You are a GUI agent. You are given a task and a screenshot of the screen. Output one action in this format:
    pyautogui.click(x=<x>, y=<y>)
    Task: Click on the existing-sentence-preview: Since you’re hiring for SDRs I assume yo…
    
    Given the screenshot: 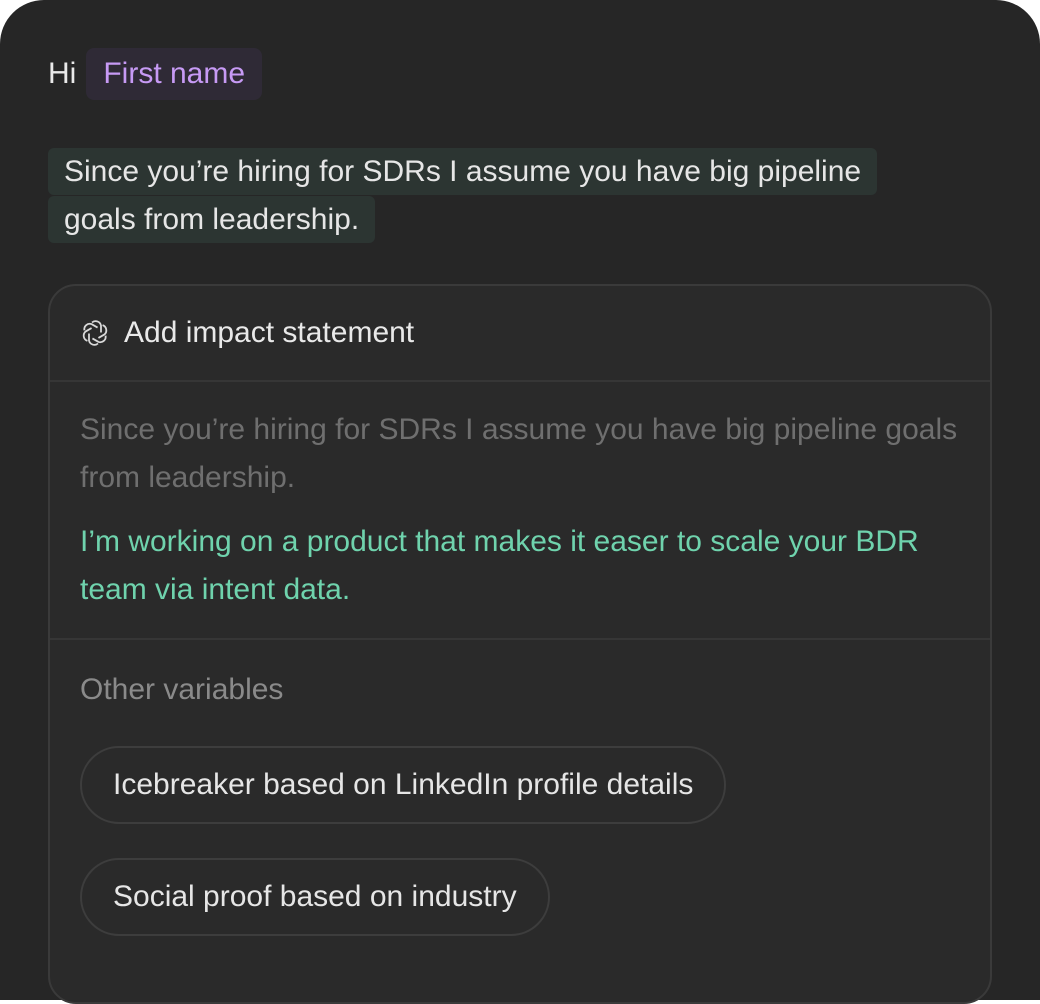 What is the action you would take?
    pyautogui.click(x=519, y=453)
    